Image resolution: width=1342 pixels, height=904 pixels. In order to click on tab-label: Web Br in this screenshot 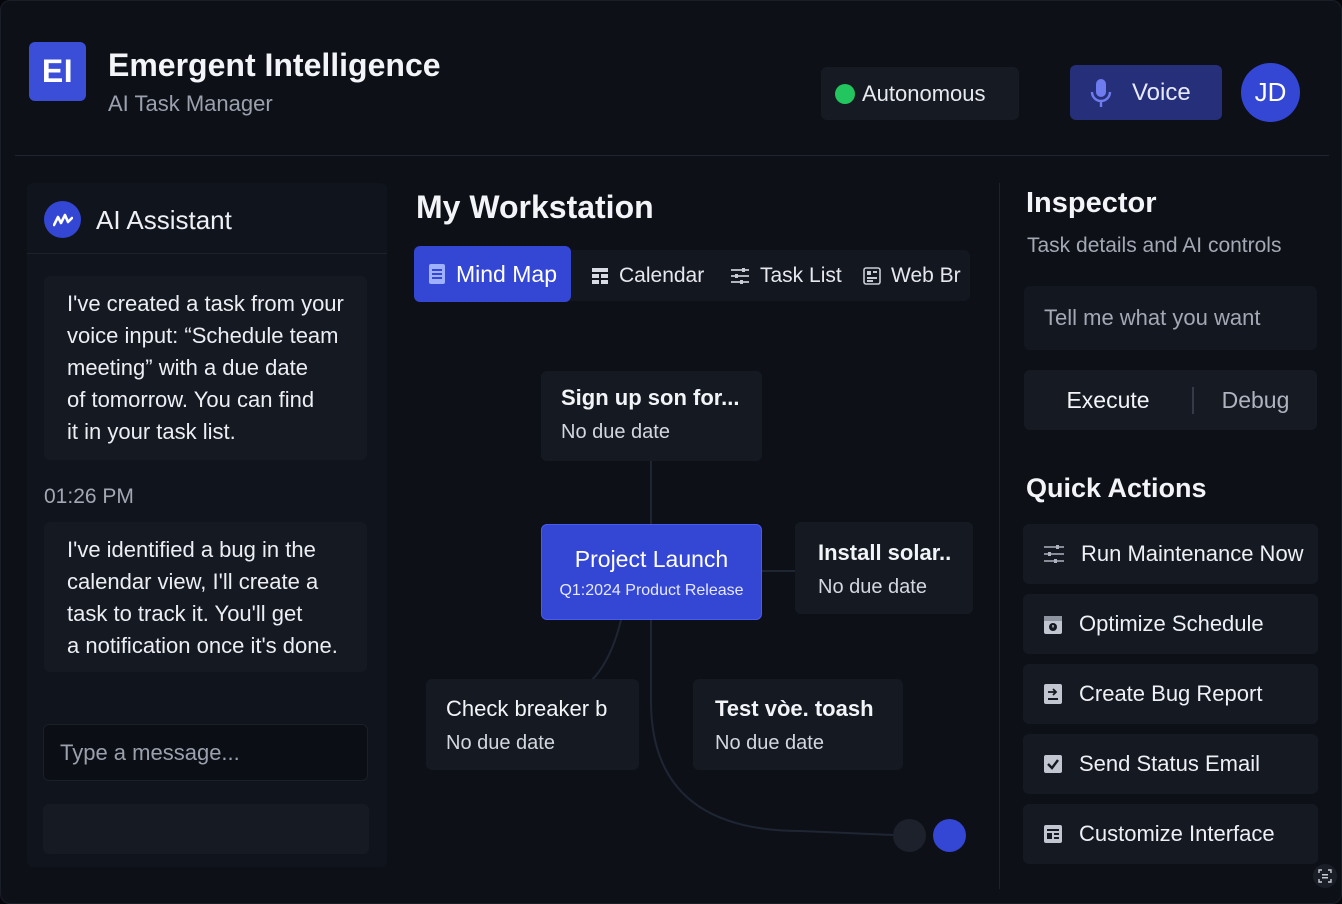, I will do `click(926, 275)`.